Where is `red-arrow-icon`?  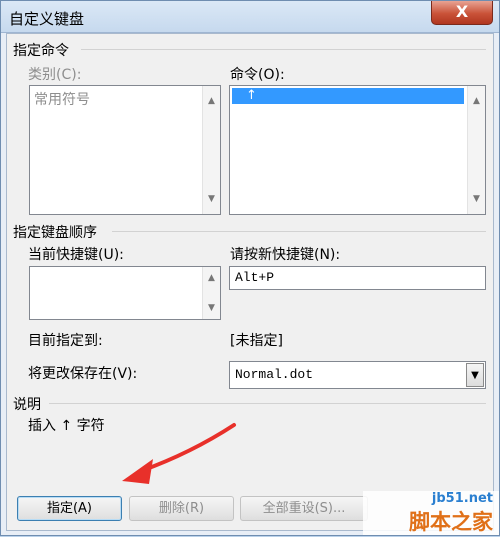
red-arrow-icon is located at coordinates (179, 453).